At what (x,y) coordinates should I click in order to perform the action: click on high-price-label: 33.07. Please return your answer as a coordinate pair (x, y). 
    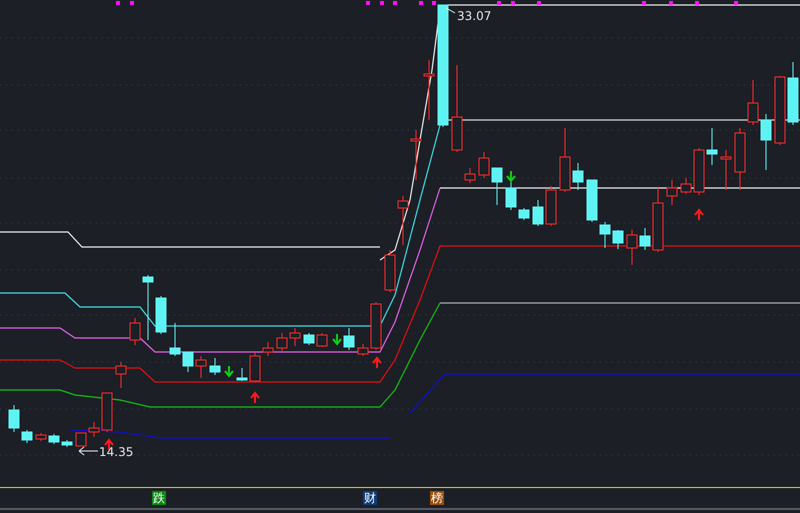
    Looking at the image, I should click on (474, 16).